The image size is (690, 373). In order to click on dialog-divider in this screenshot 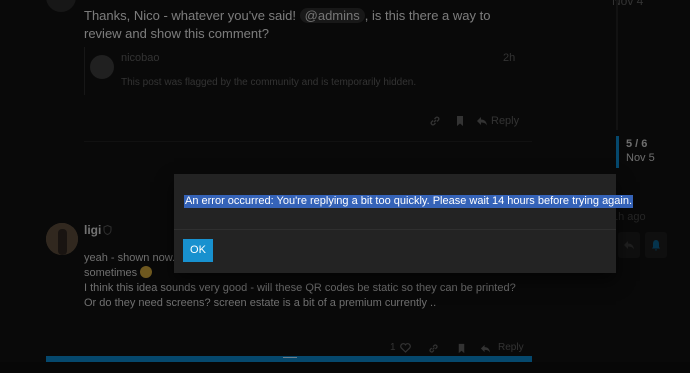, I will do `click(395, 229)`.